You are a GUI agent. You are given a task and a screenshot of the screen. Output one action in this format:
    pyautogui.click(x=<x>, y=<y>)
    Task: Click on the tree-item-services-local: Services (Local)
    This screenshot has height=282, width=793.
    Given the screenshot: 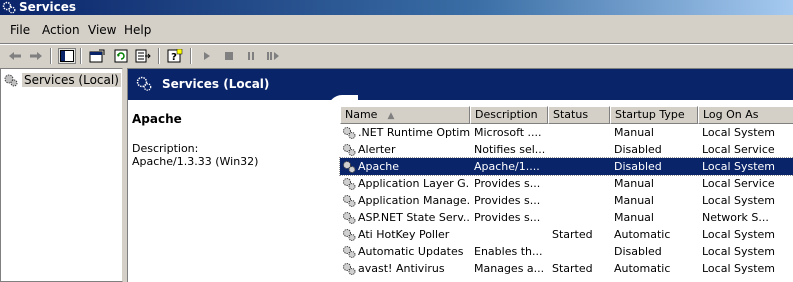 What is the action you would take?
    pyautogui.click(x=62, y=80)
    